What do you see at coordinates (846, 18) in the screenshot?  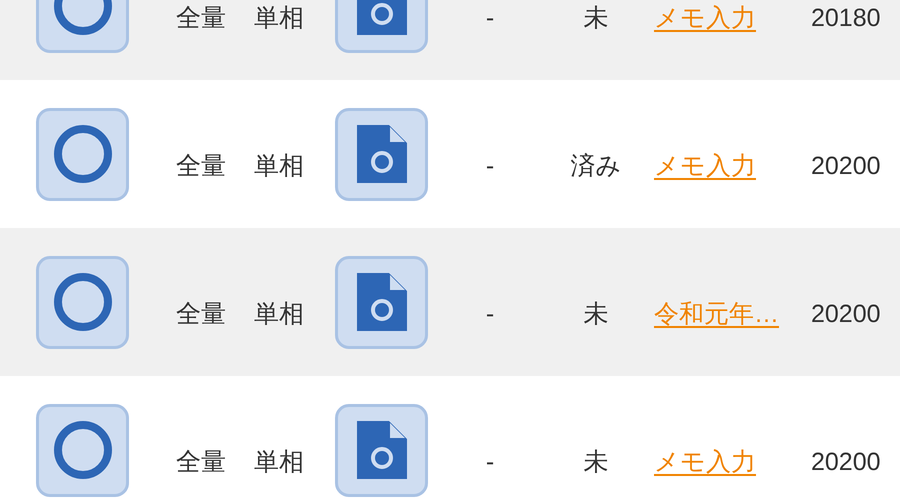 I see `date-text: 20180` at bounding box center [846, 18].